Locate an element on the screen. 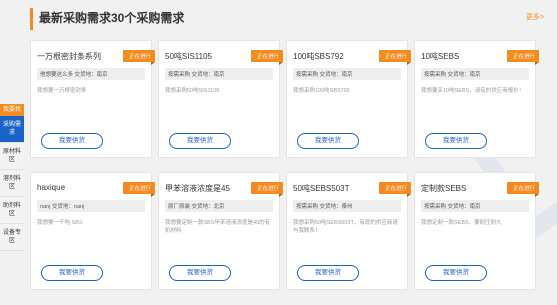  more-link: 更多> is located at coordinates (535, 17).